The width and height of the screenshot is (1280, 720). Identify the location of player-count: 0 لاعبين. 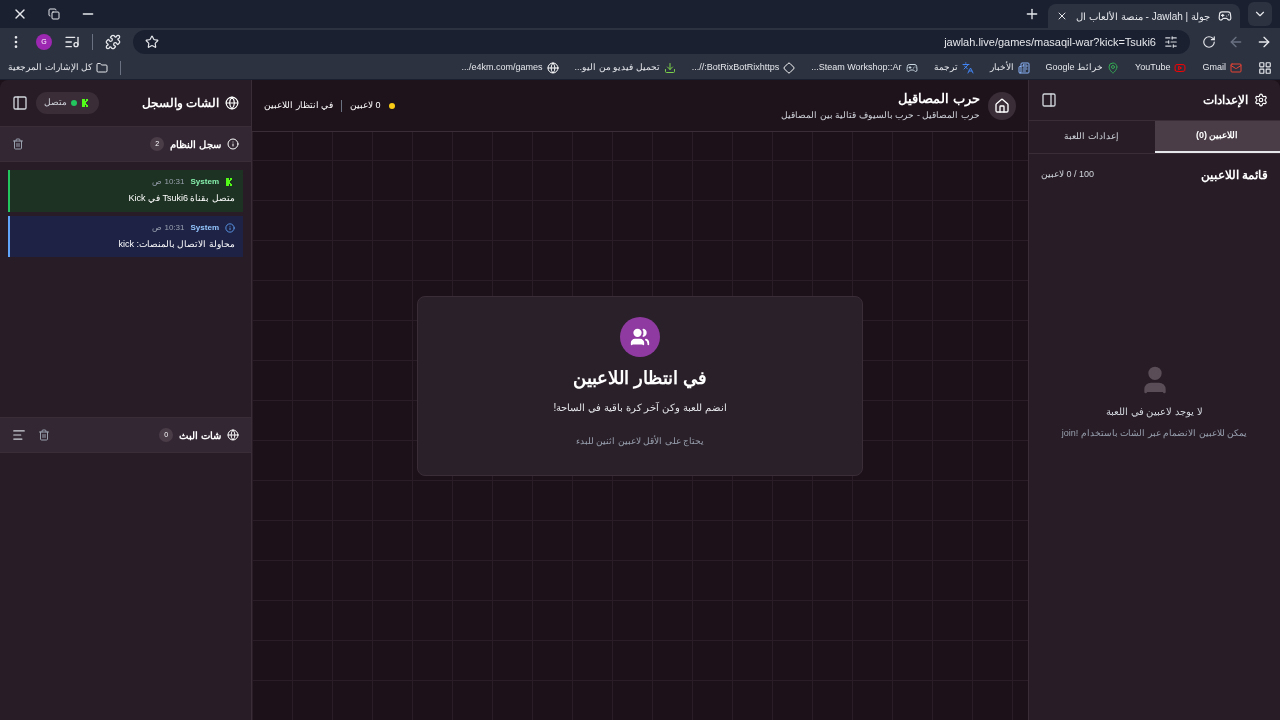
(365, 105).